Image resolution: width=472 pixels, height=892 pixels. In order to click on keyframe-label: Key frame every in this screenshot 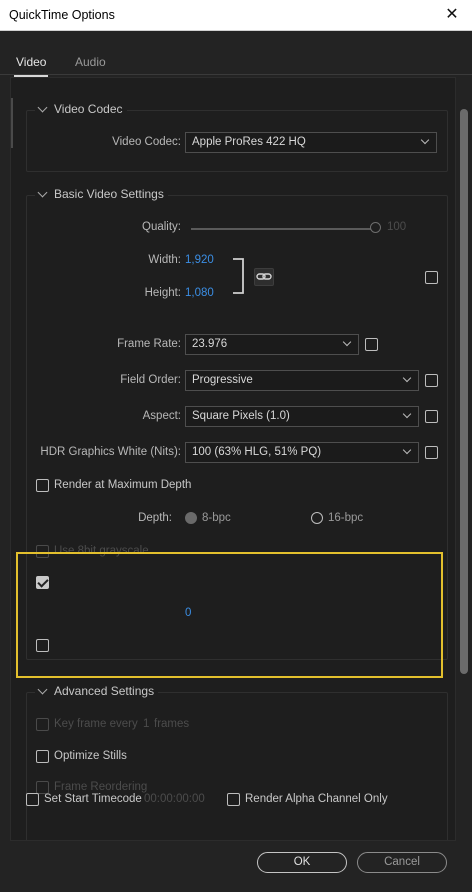, I will do `click(96, 724)`.